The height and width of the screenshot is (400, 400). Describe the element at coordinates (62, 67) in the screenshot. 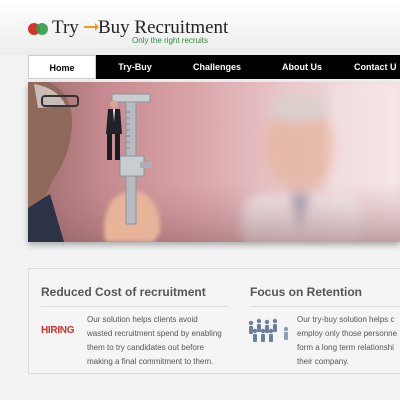

I see `nav-item-home: Home` at that location.